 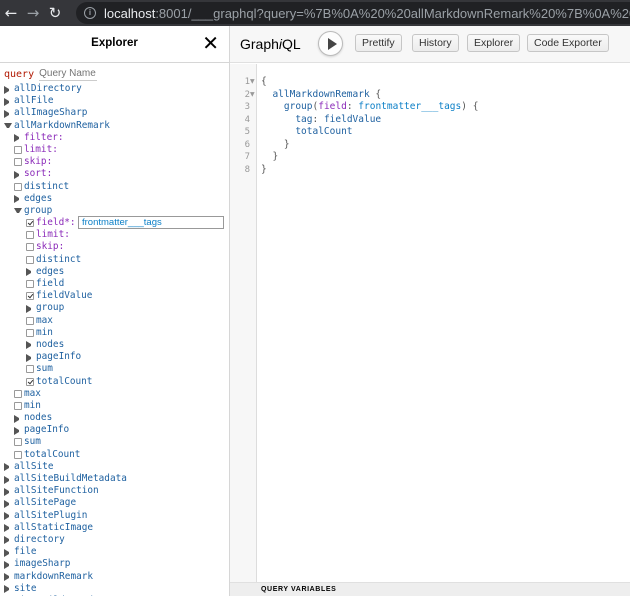 I want to click on explorer-item: allStaticImage, so click(x=114, y=528).